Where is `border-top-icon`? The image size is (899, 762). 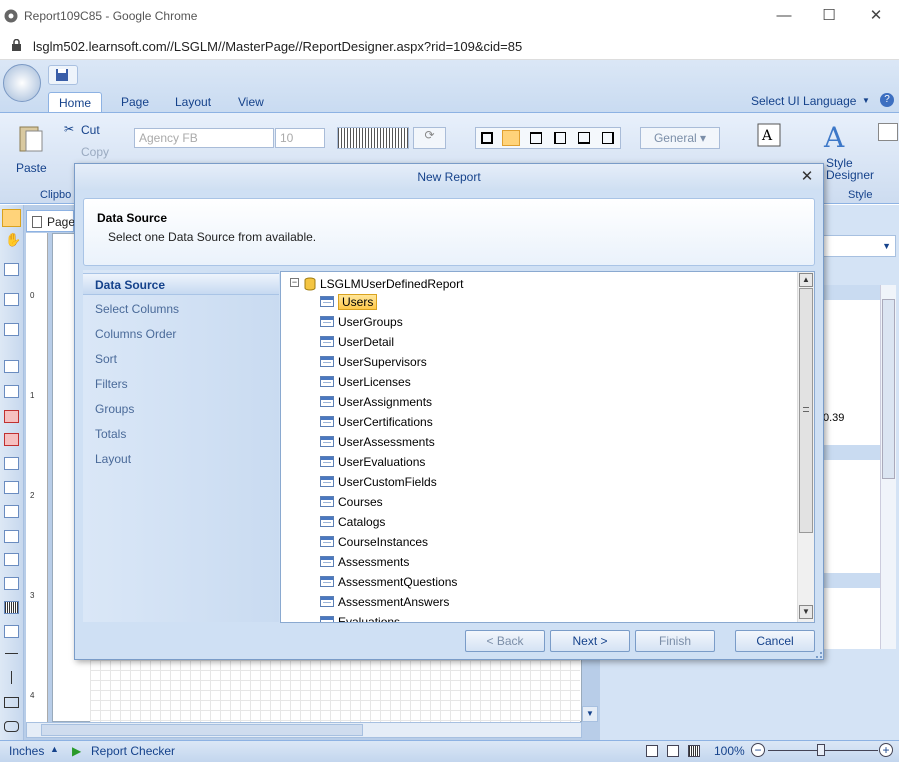 border-top-icon is located at coordinates (536, 138).